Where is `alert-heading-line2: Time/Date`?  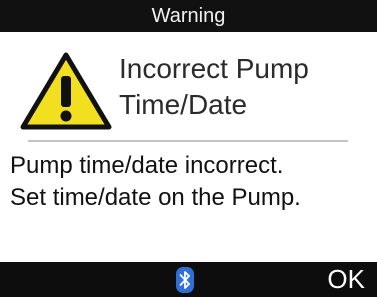
alert-heading-line2: Time/Date is located at coordinates (183, 104).